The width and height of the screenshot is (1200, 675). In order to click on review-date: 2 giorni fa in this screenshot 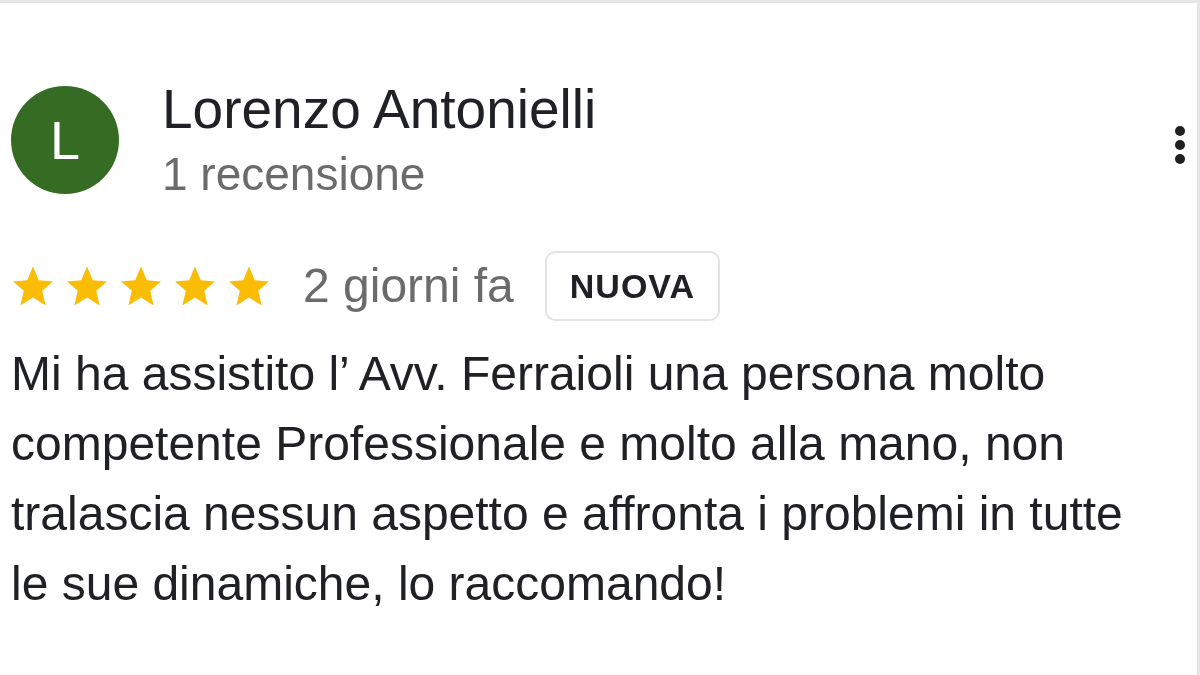, I will do `click(408, 286)`.